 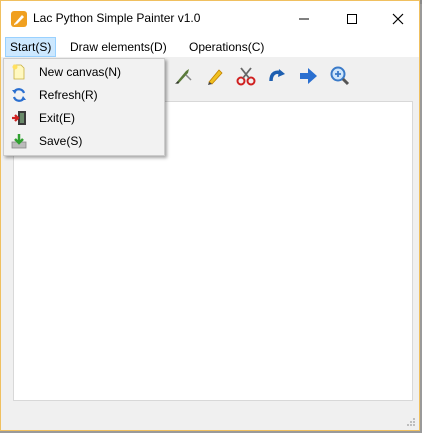 What do you see at coordinates (19, 19) in the screenshot?
I see `app-icon` at bounding box center [19, 19].